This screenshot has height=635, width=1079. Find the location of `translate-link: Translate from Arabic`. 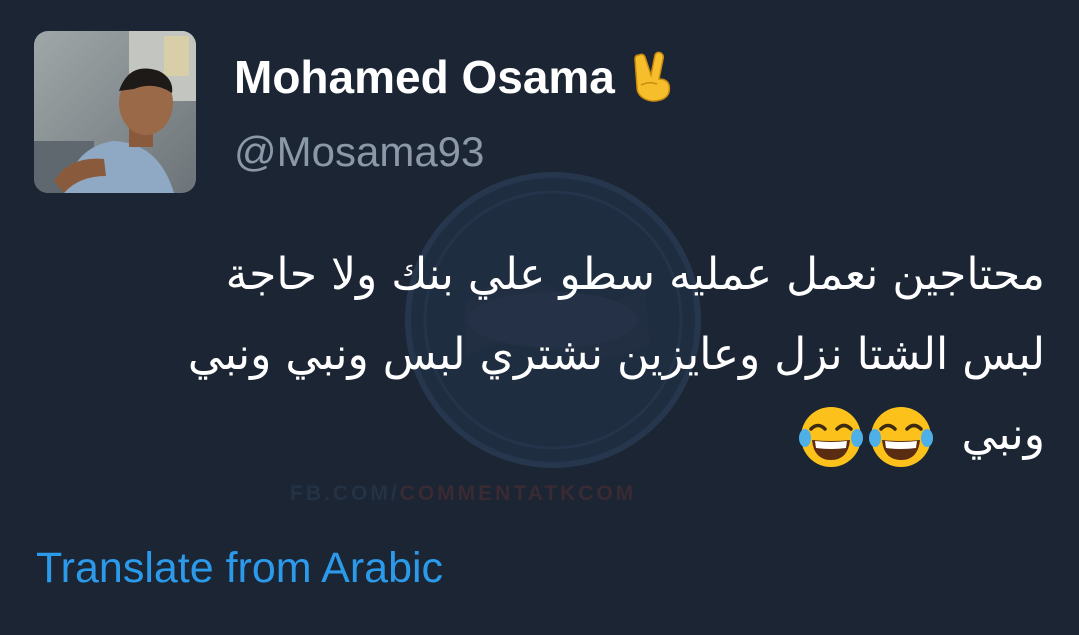

translate-link: Translate from Arabic is located at coordinates (239, 568).